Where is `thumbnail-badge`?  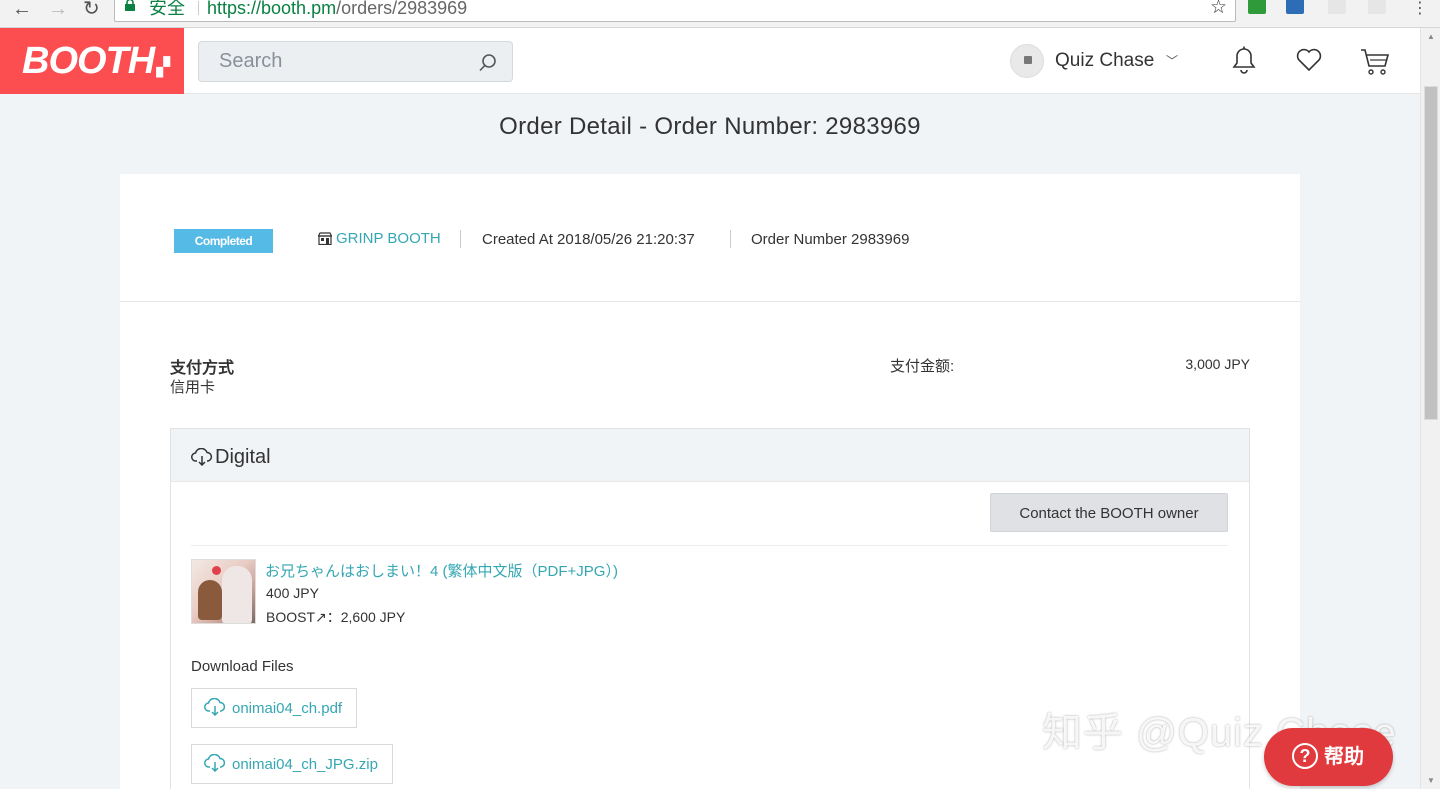 thumbnail-badge is located at coordinates (216, 570).